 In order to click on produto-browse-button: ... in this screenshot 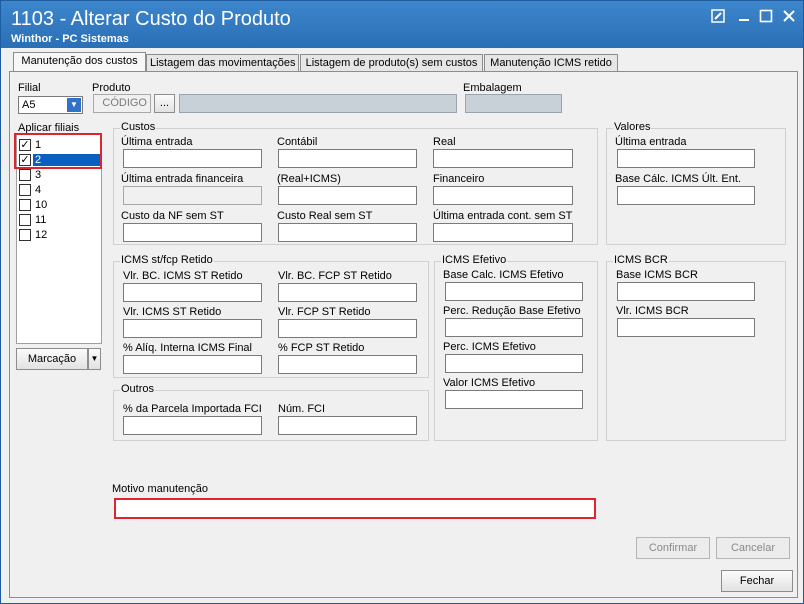, I will do `click(164, 103)`.